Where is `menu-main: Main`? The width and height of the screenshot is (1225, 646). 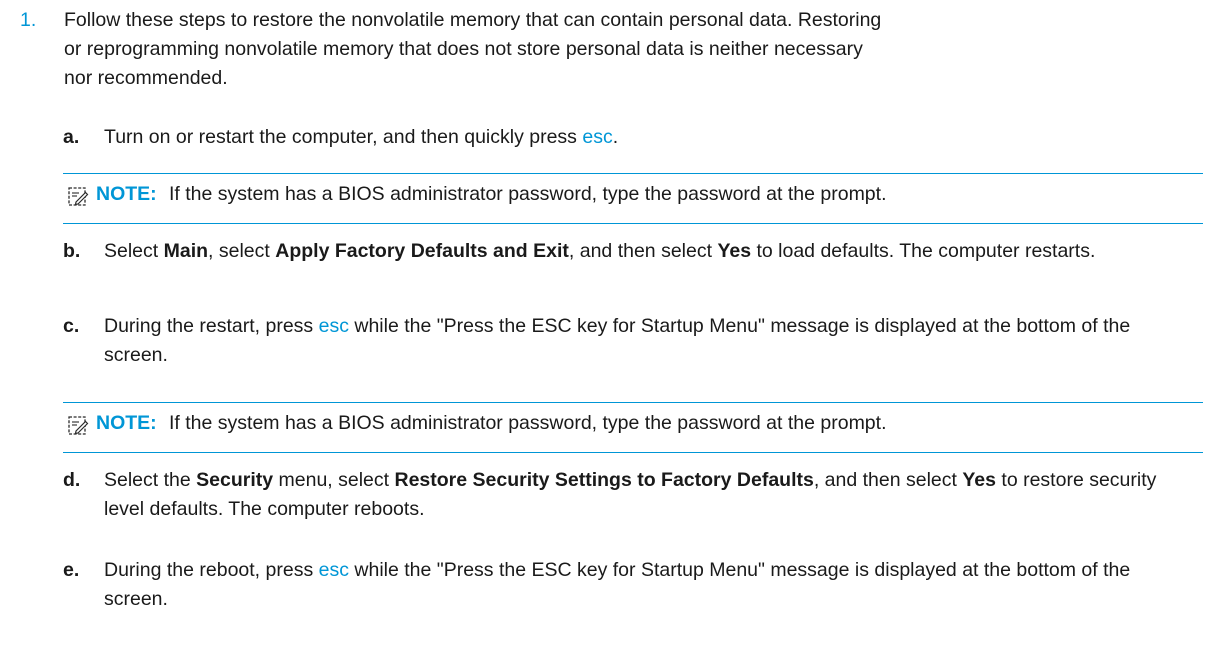 menu-main: Main is located at coordinates (186, 251).